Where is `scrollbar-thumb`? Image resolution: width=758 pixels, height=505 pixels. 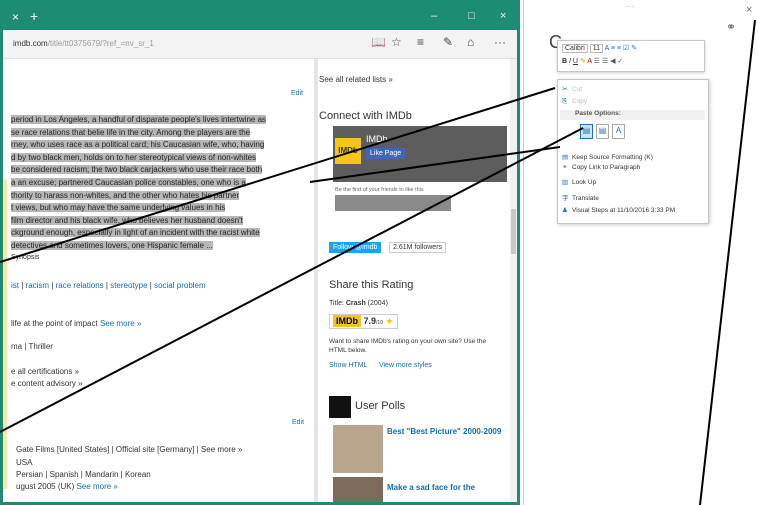 scrollbar-thumb is located at coordinates (513, 231).